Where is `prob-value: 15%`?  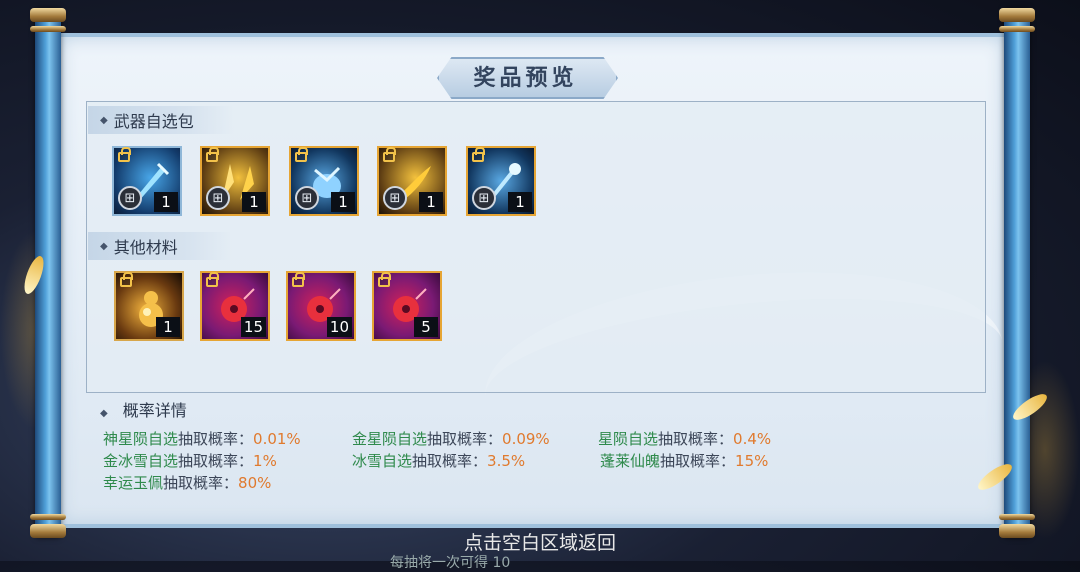
prob-value: 15% is located at coordinates (752, 461).